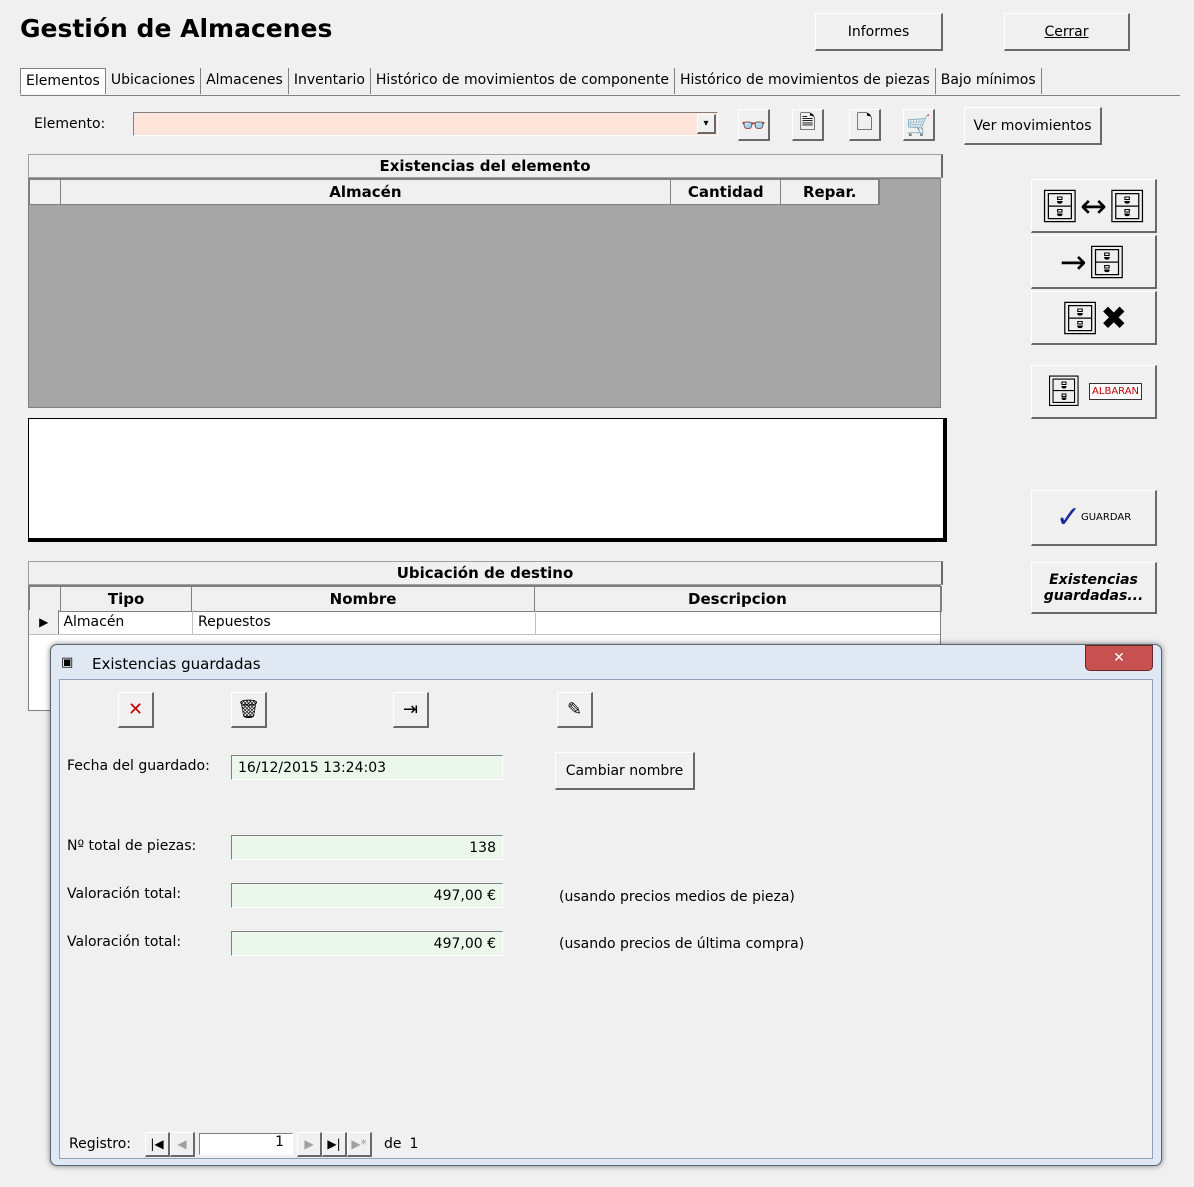 The image size is (1194, 1187). What do you see at coordinates (127, 599) in the screenshot?
I see `column-header: Tipo` at bounding box center [127, 599].